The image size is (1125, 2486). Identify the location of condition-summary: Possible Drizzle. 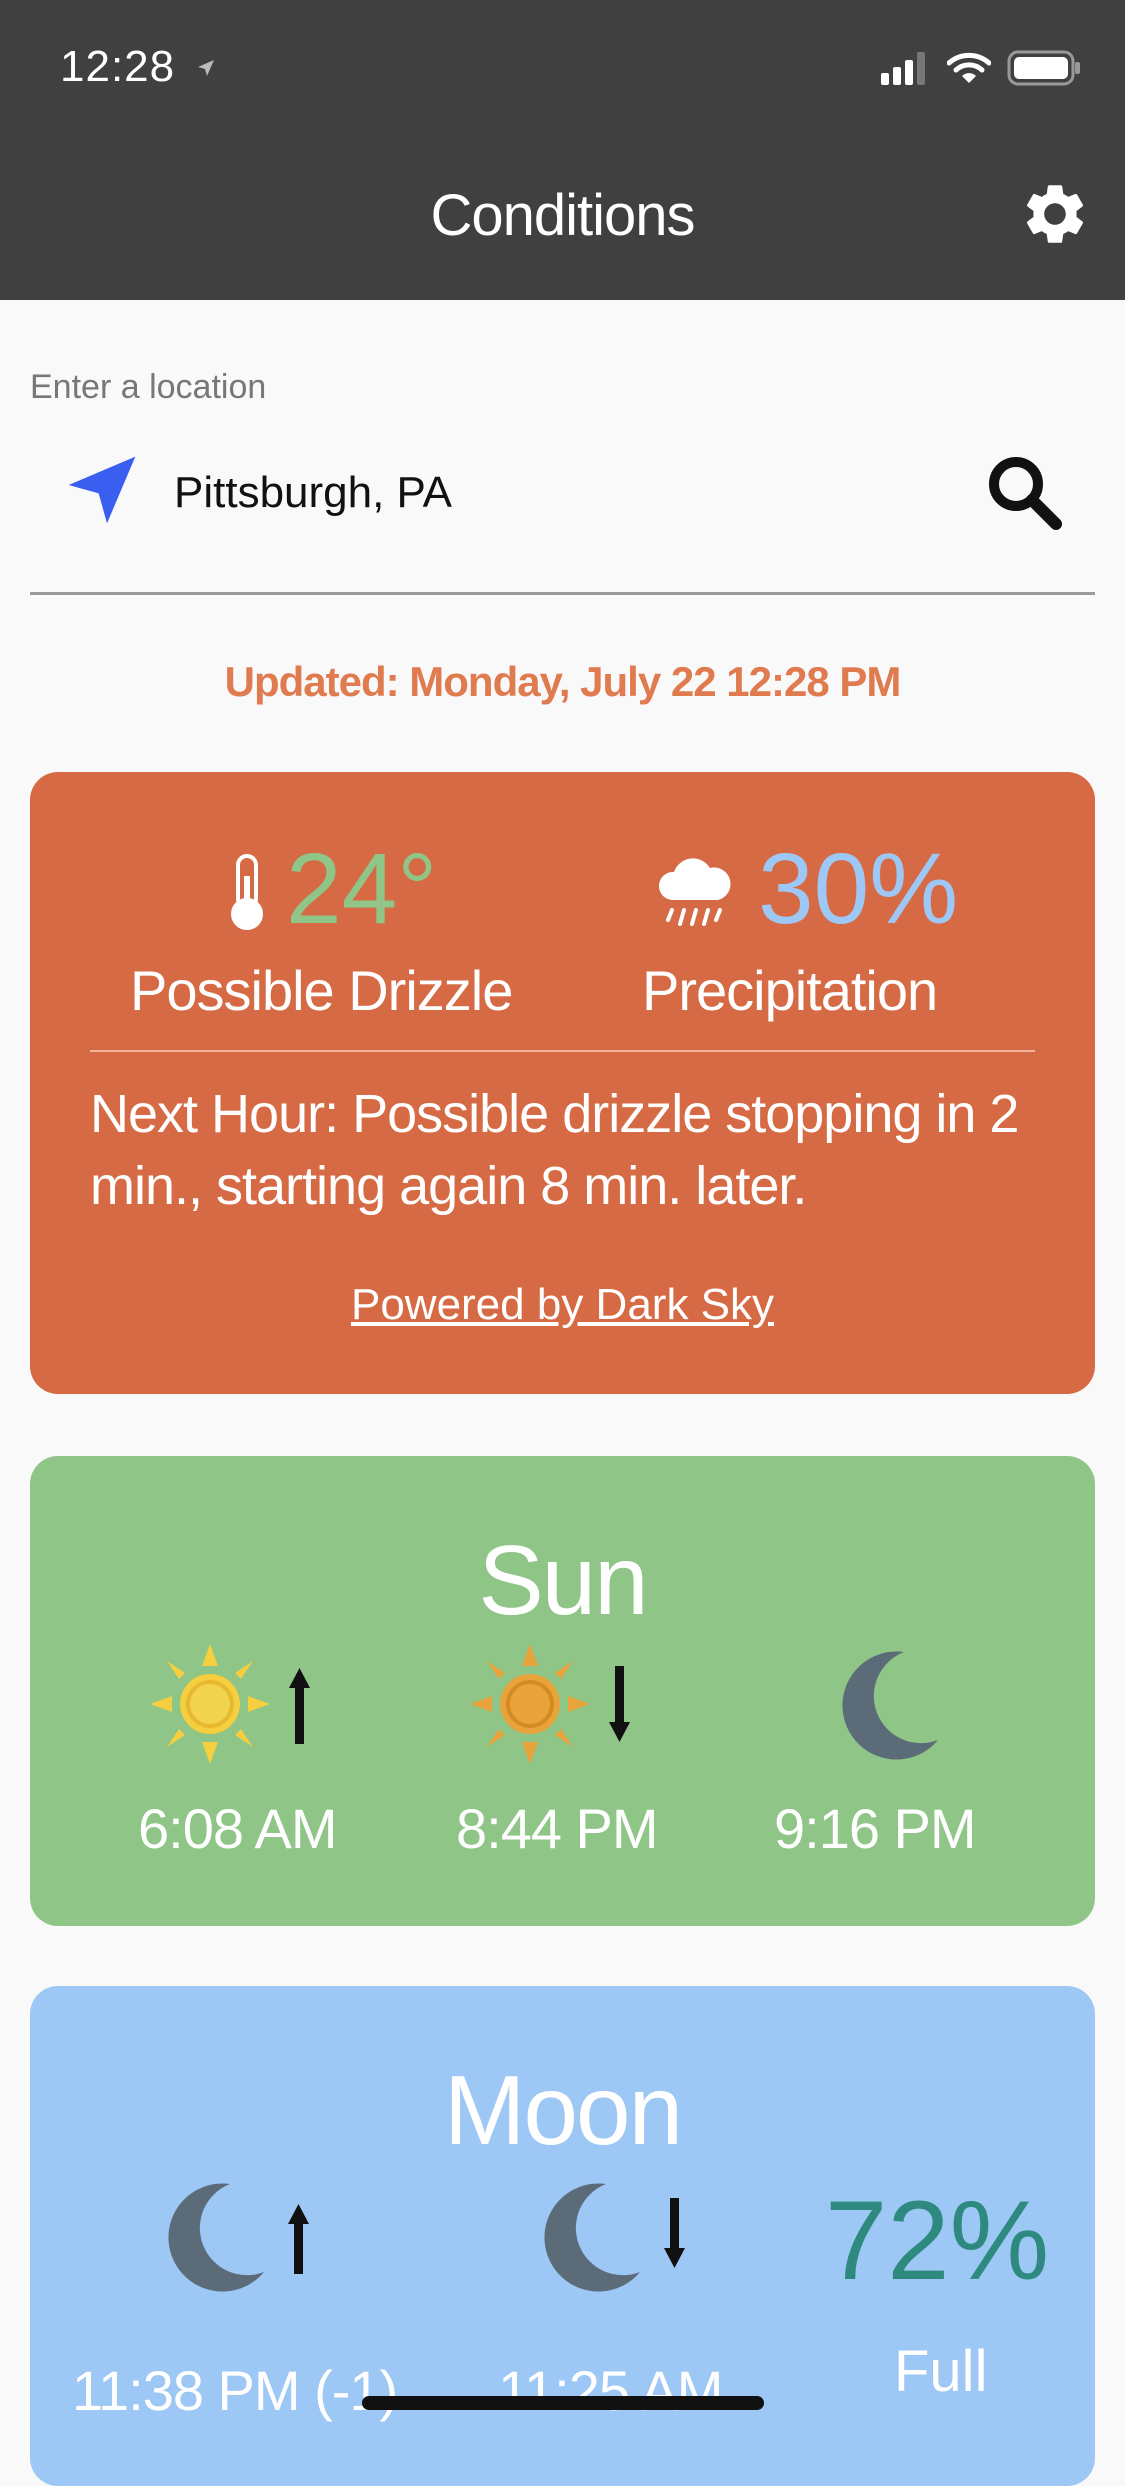
(321, 990).